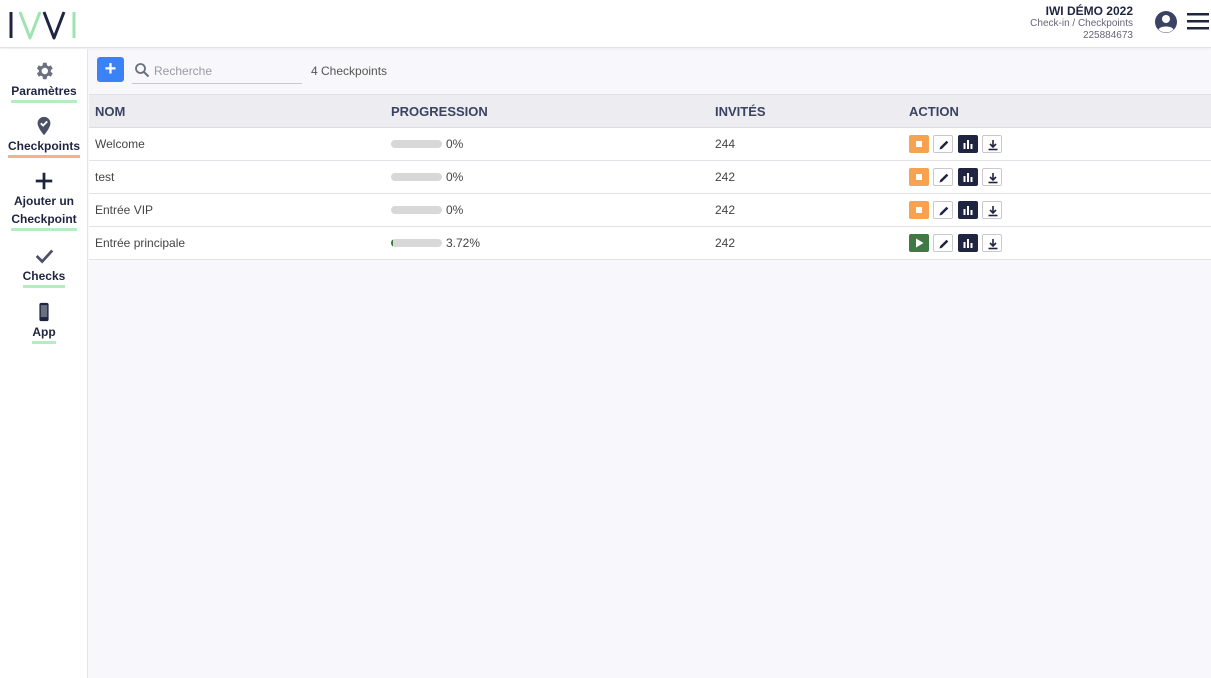  I want to click on breadcrumb: Check-in / Checkpoints, so click(1081, 23).